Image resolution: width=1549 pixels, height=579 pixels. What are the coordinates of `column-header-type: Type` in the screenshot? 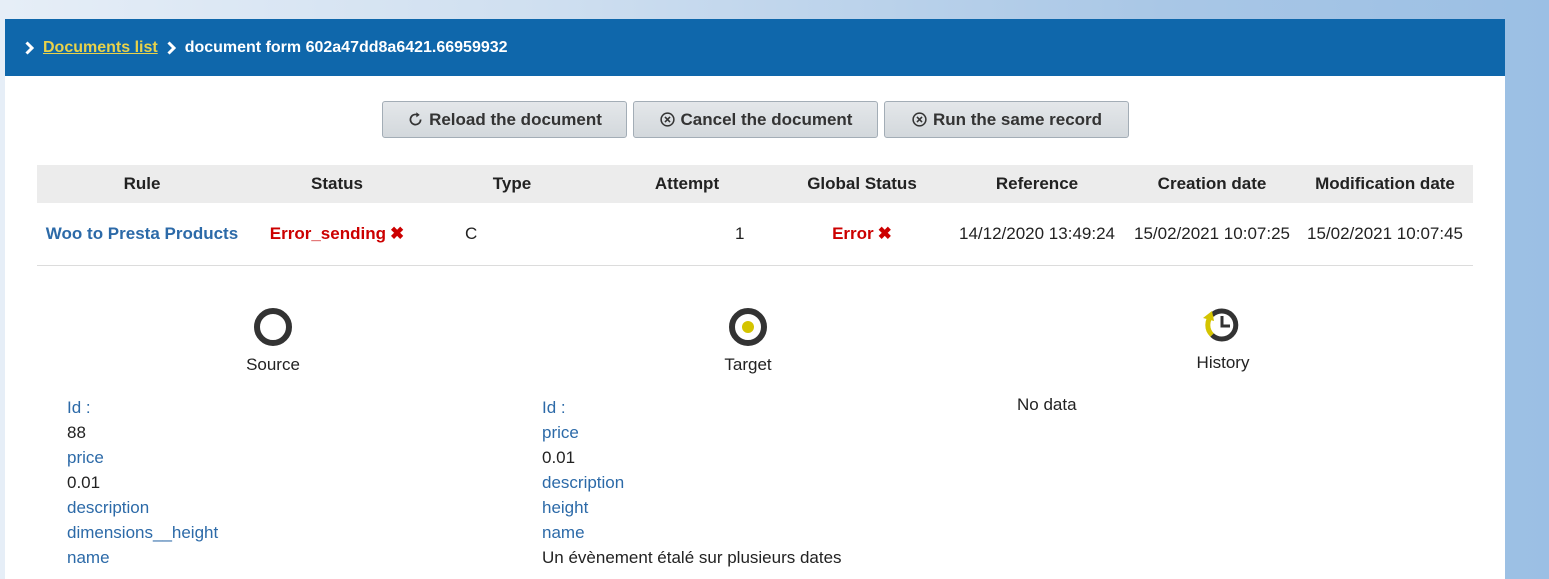 It's located at (512, 184).